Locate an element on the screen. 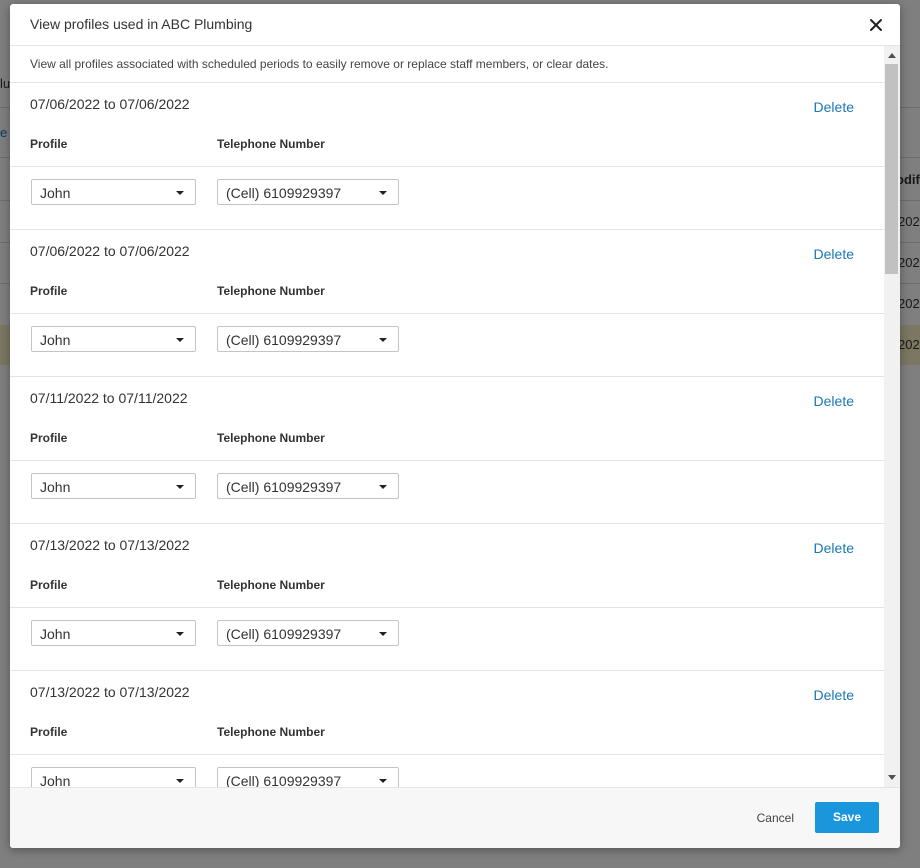 This screenshot has width=920, height=868. save-button: Save is located at coordinates (847, 817).